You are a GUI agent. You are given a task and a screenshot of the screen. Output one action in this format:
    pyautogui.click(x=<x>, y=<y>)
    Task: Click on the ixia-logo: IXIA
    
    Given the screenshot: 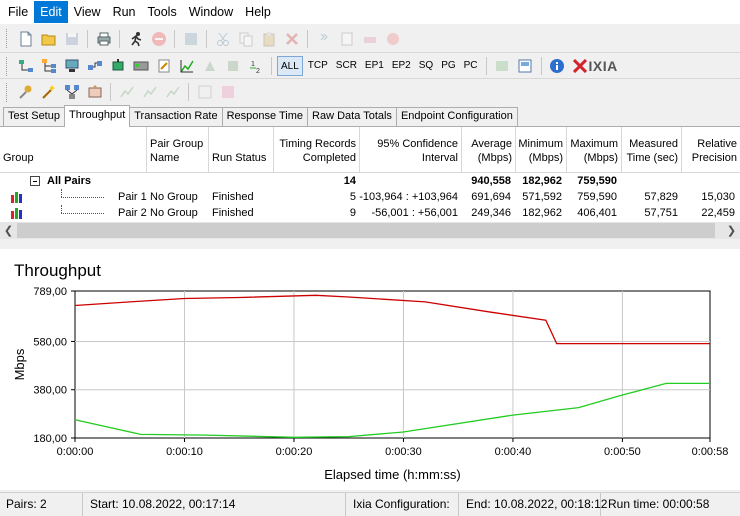 What is the action you would take?
    pyautogui.click(x=595, y=66)
    